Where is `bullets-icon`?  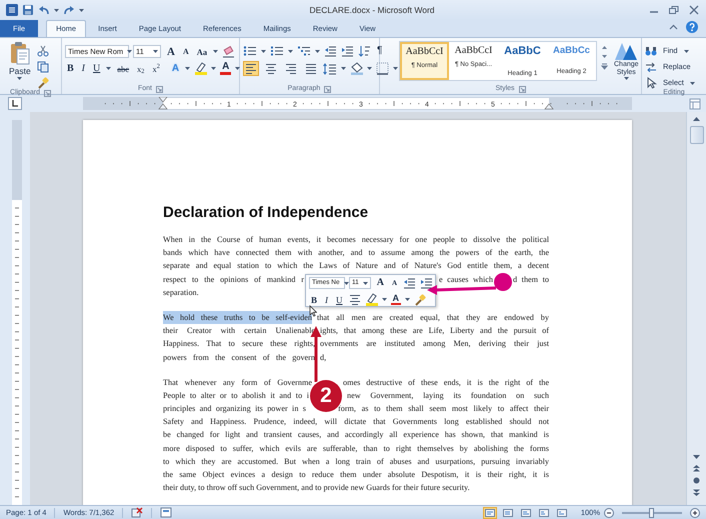
bullets-icon is located at coordinates (250, 51).